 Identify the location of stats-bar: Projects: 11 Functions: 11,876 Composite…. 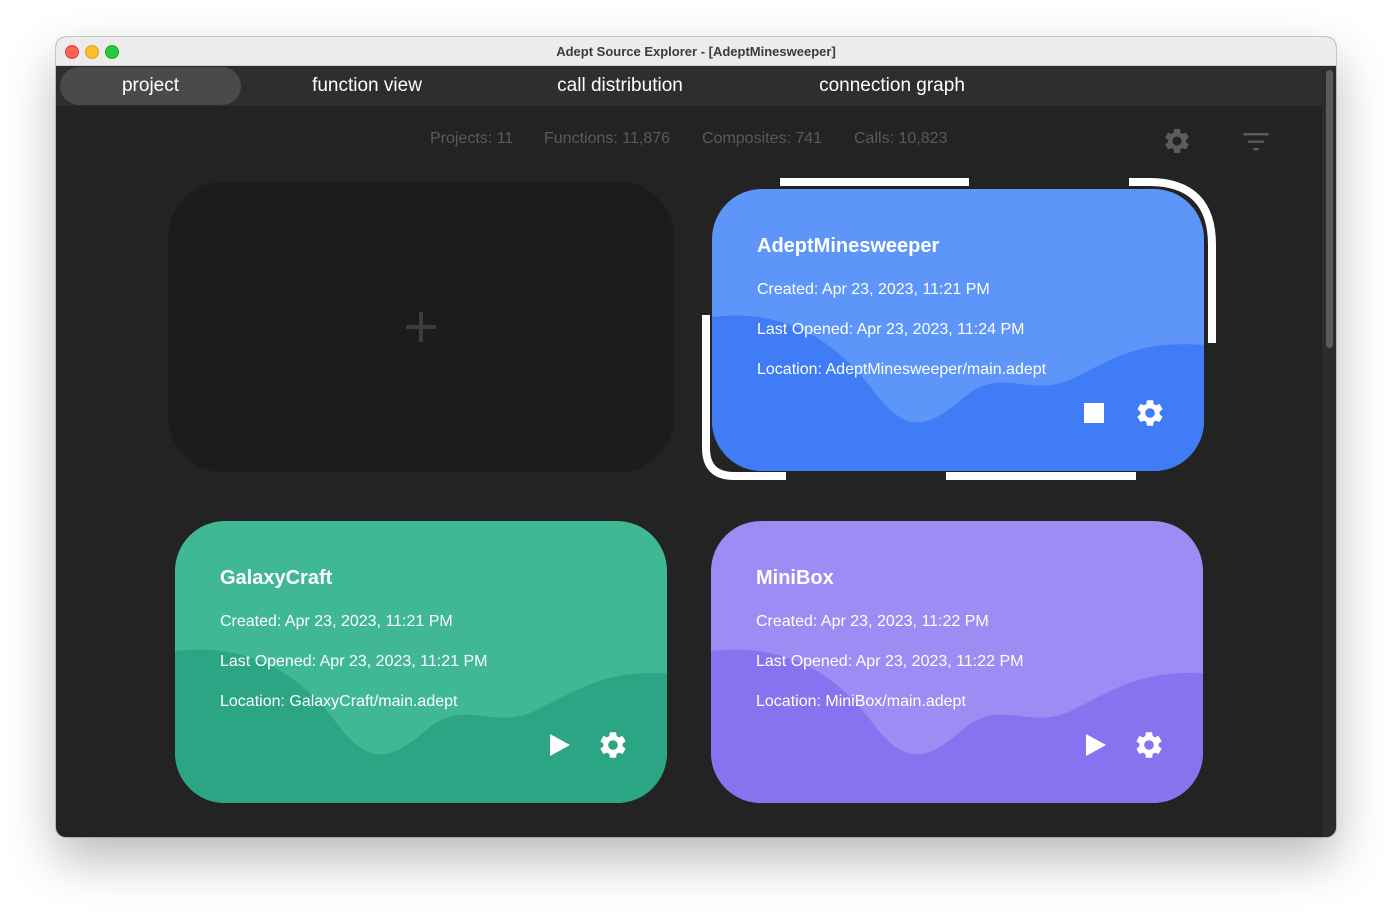
(689, 140).